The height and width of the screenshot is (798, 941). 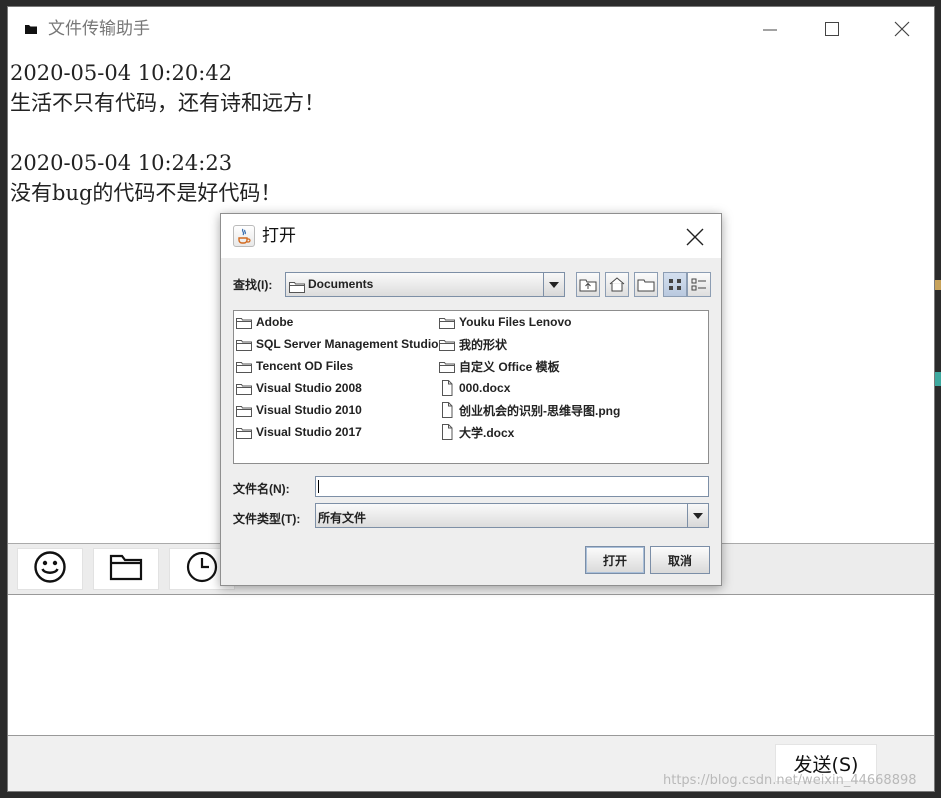 I want to click on file-name-input, so click(x=512, y=486).